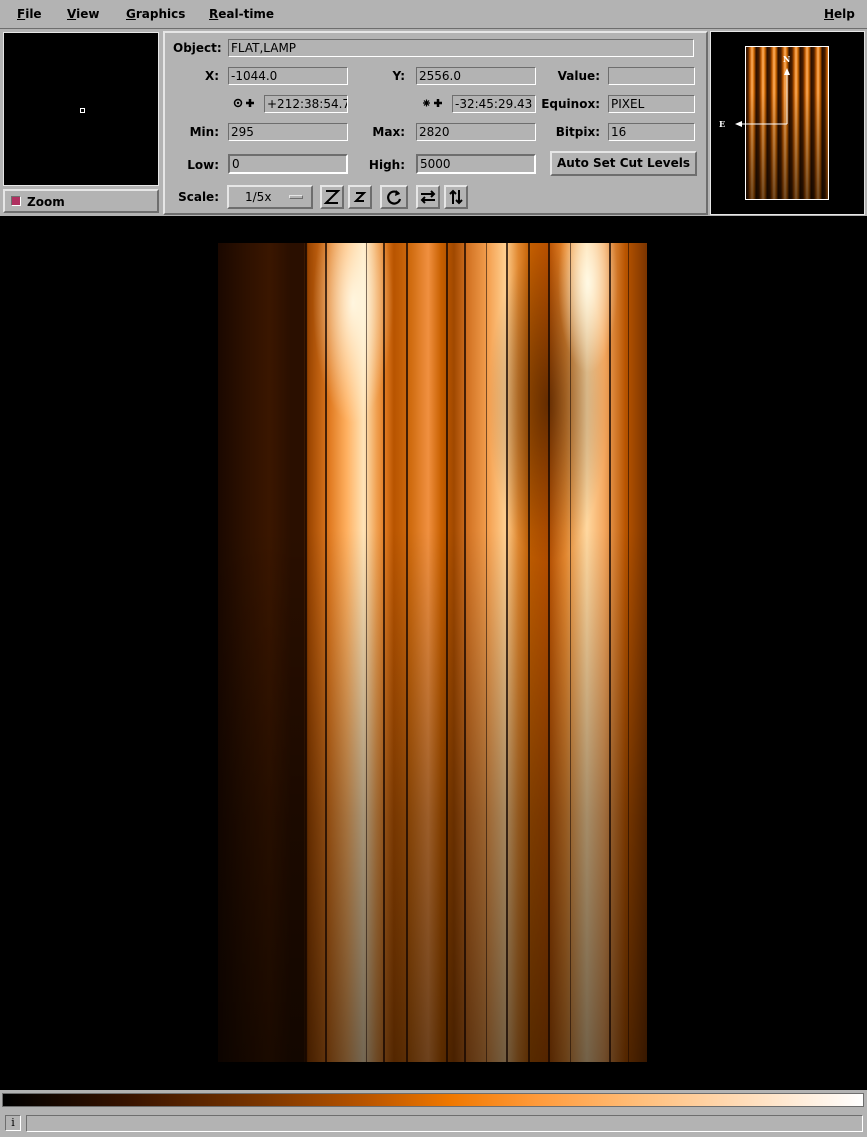 The height and width of the screenshot is (1137, 867). I want to click on menu-help: Help, so click(839, 14).